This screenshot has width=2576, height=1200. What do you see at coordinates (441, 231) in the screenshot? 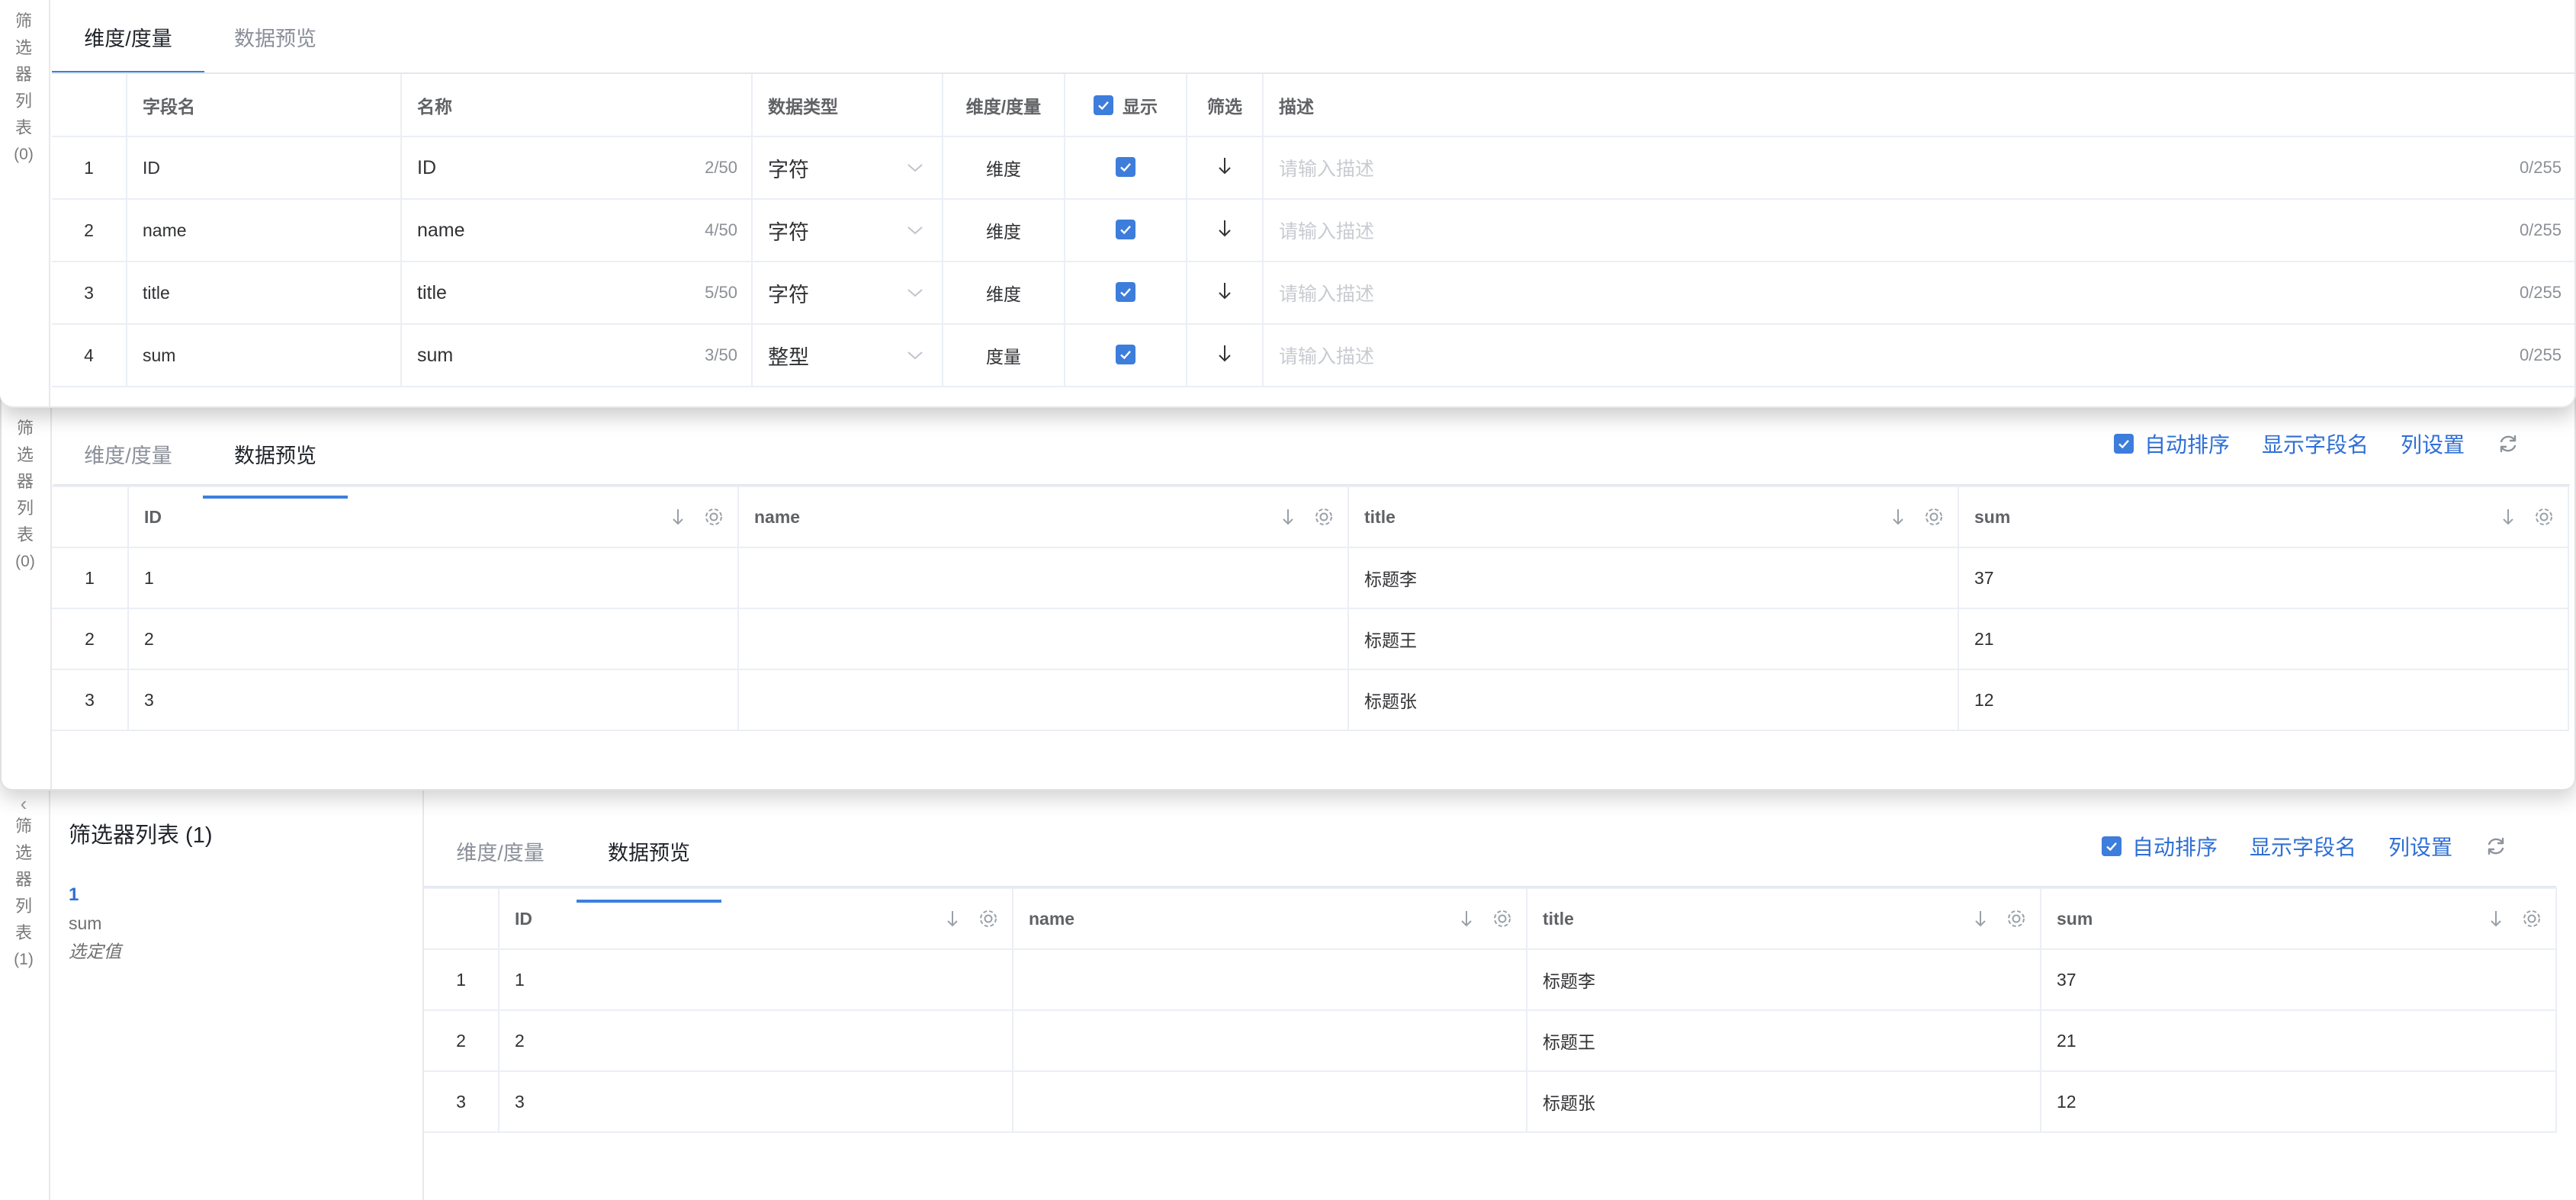
I see `name-value: name` at bounding box center [441, 231].